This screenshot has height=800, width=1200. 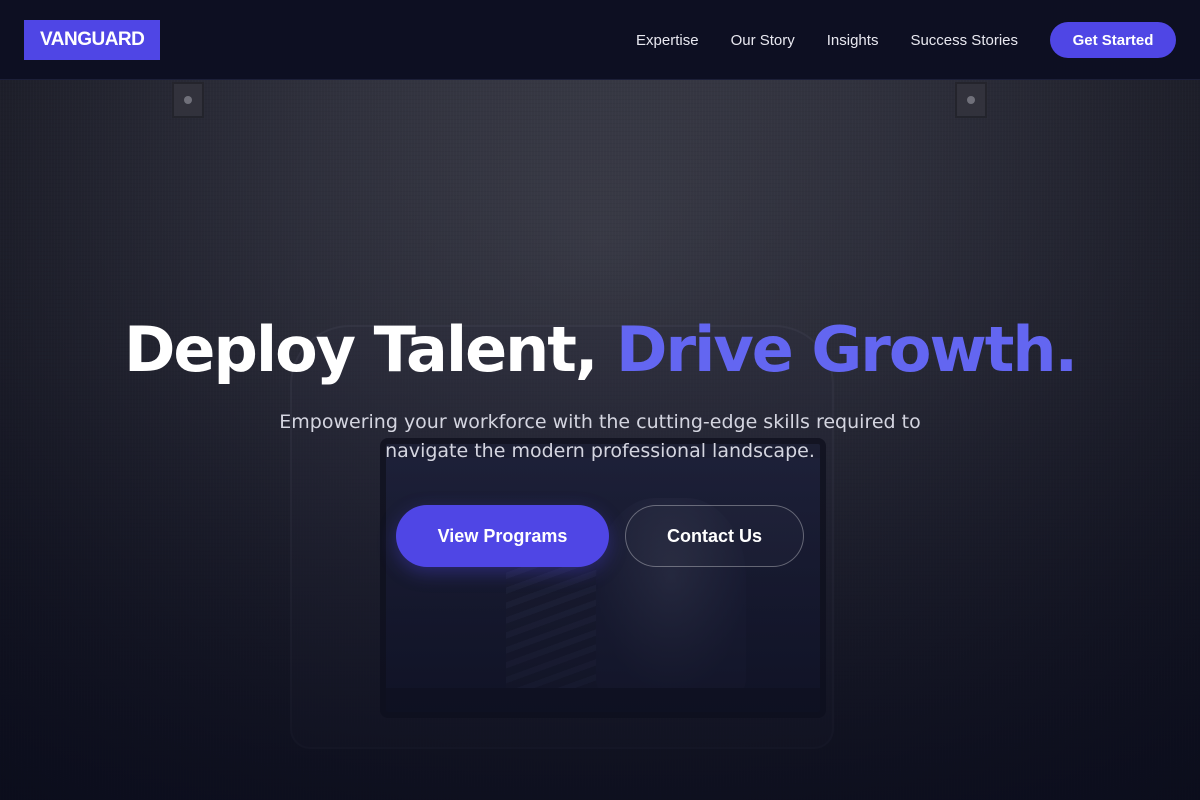 I want to click on contact-us-button: Contact Us, so click(x=714, y=536).